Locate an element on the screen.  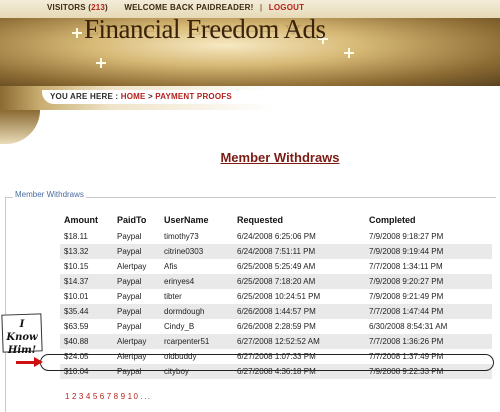
column-header-requested: Requested is located at coordinates (260, 220).